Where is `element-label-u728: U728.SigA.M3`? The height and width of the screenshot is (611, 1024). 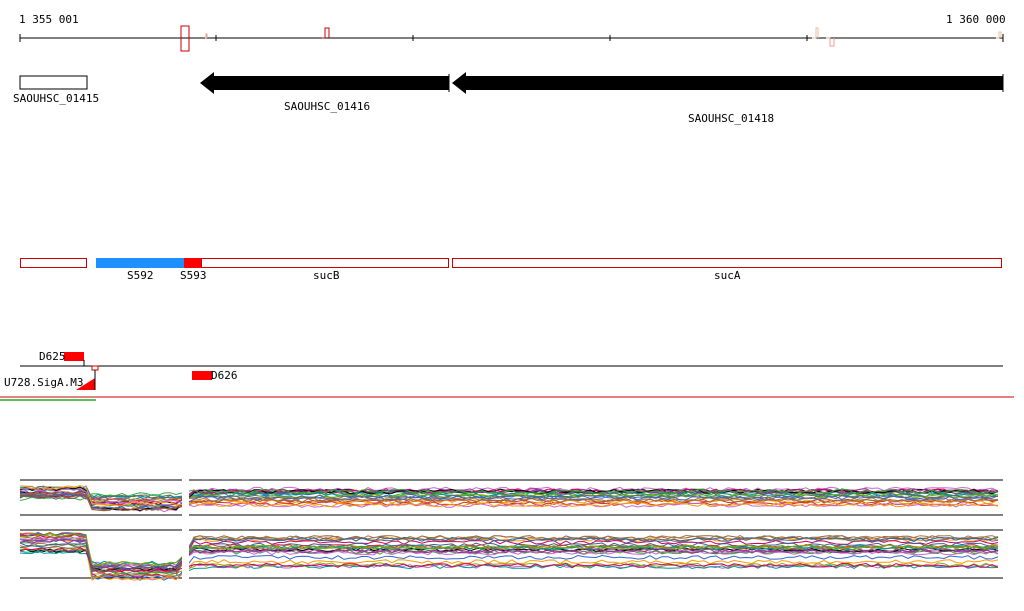
element-label-u728: U728.SigA.M3 is located at coordinates (43, 383).